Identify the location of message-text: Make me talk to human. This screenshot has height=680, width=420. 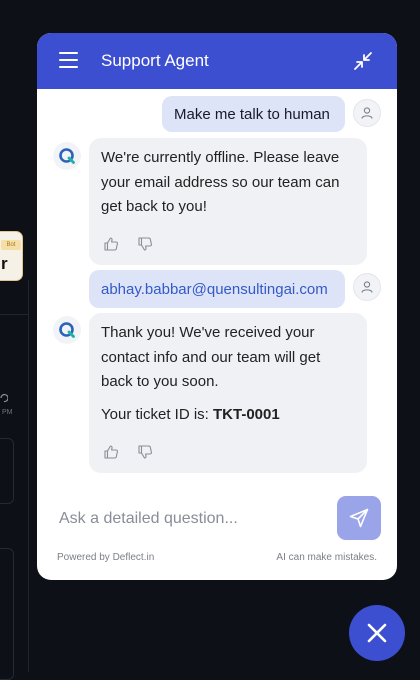
(252, 114).